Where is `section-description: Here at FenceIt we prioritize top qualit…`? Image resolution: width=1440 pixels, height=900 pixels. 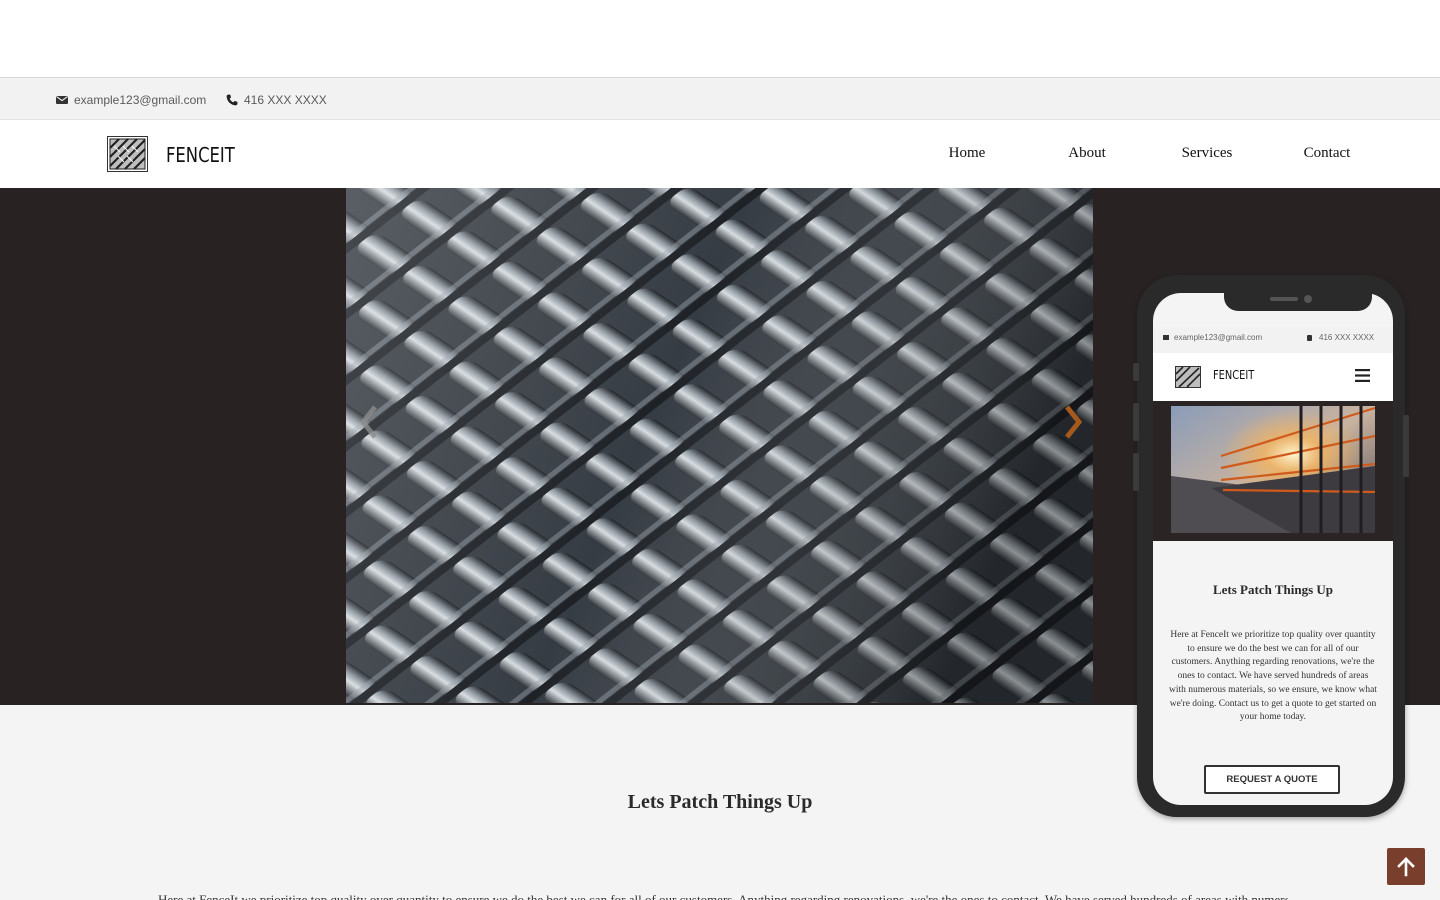
section-description: Here at FenceIt we prioritize top qualit… is located at coordinates (723, 896).